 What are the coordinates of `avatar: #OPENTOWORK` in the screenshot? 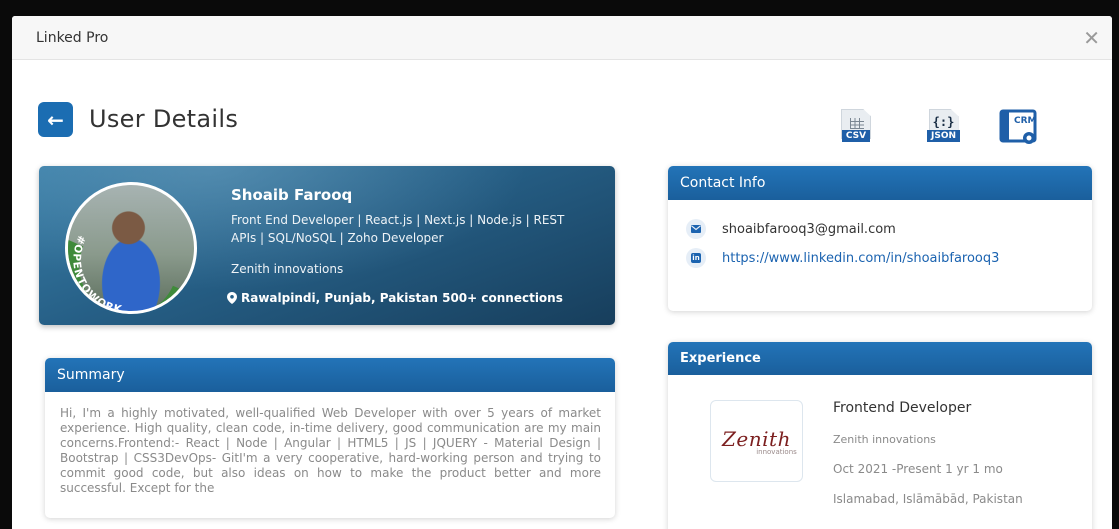 It's located at (131, 248).